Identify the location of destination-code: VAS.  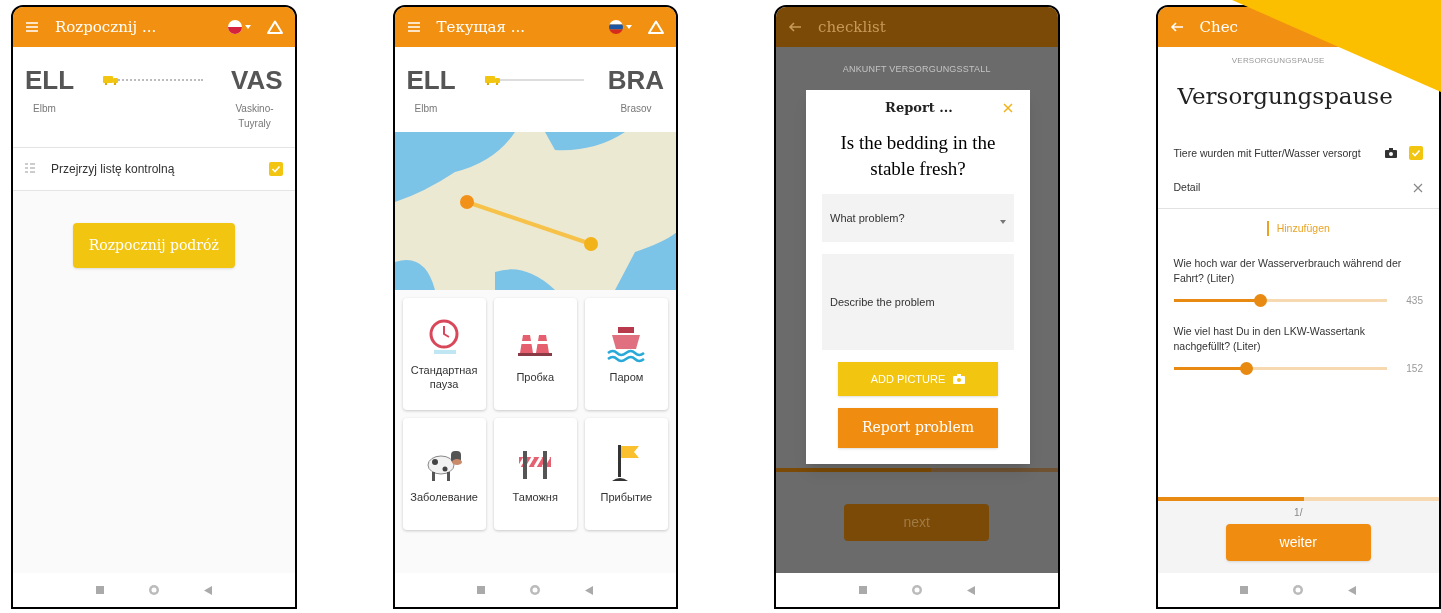
(256, 80).